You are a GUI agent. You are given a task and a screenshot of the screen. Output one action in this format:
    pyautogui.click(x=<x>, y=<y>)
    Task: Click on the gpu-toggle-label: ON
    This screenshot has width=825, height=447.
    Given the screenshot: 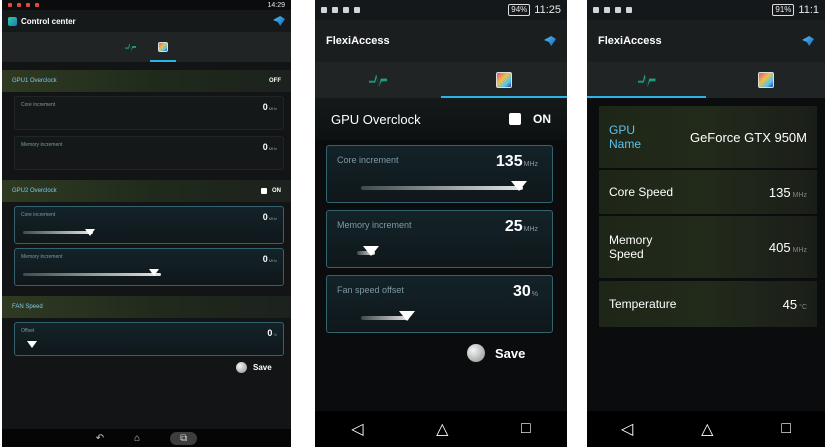 What is the action you would take?
    pyautogui.click(x=542, y=119)
    